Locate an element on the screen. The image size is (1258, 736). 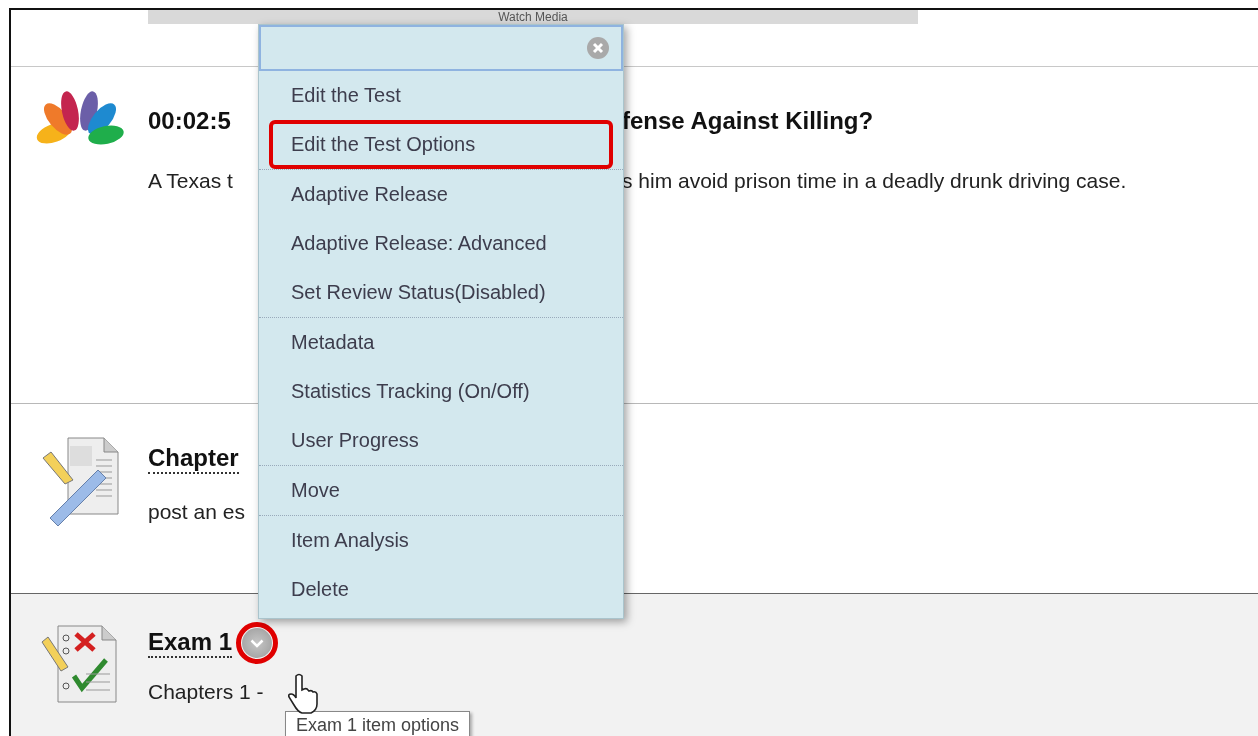
close-icon is located at coordinates (598, 48).